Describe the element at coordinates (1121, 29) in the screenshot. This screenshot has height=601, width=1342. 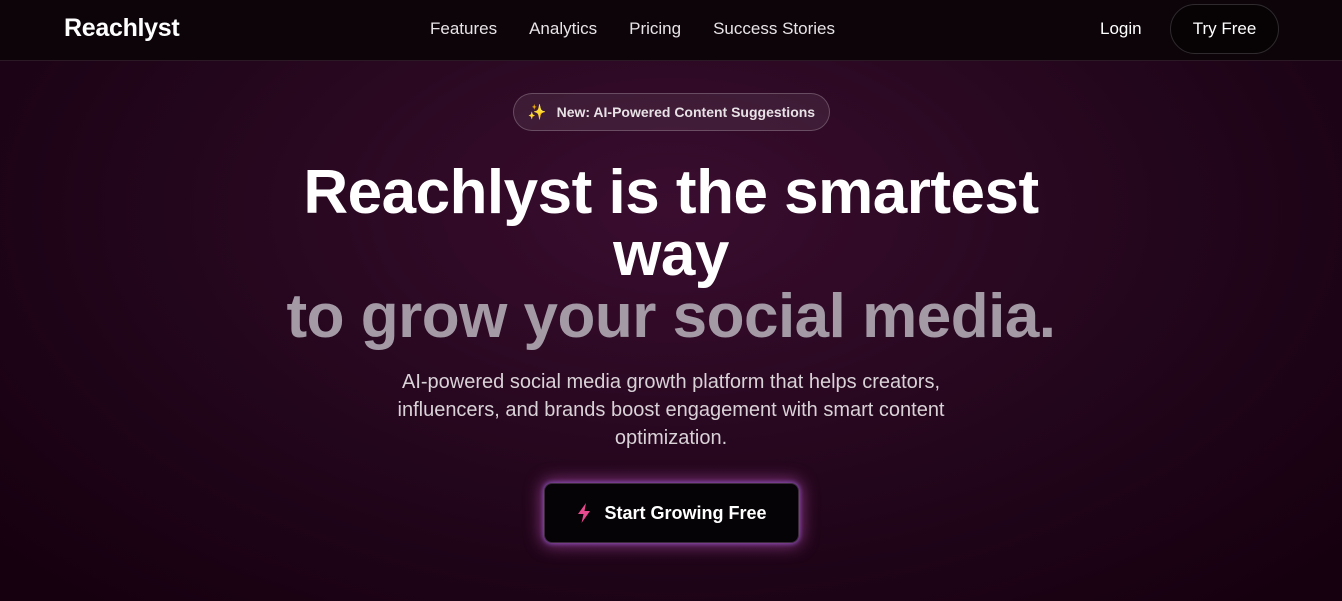
I see `login-link: Login` at that location.